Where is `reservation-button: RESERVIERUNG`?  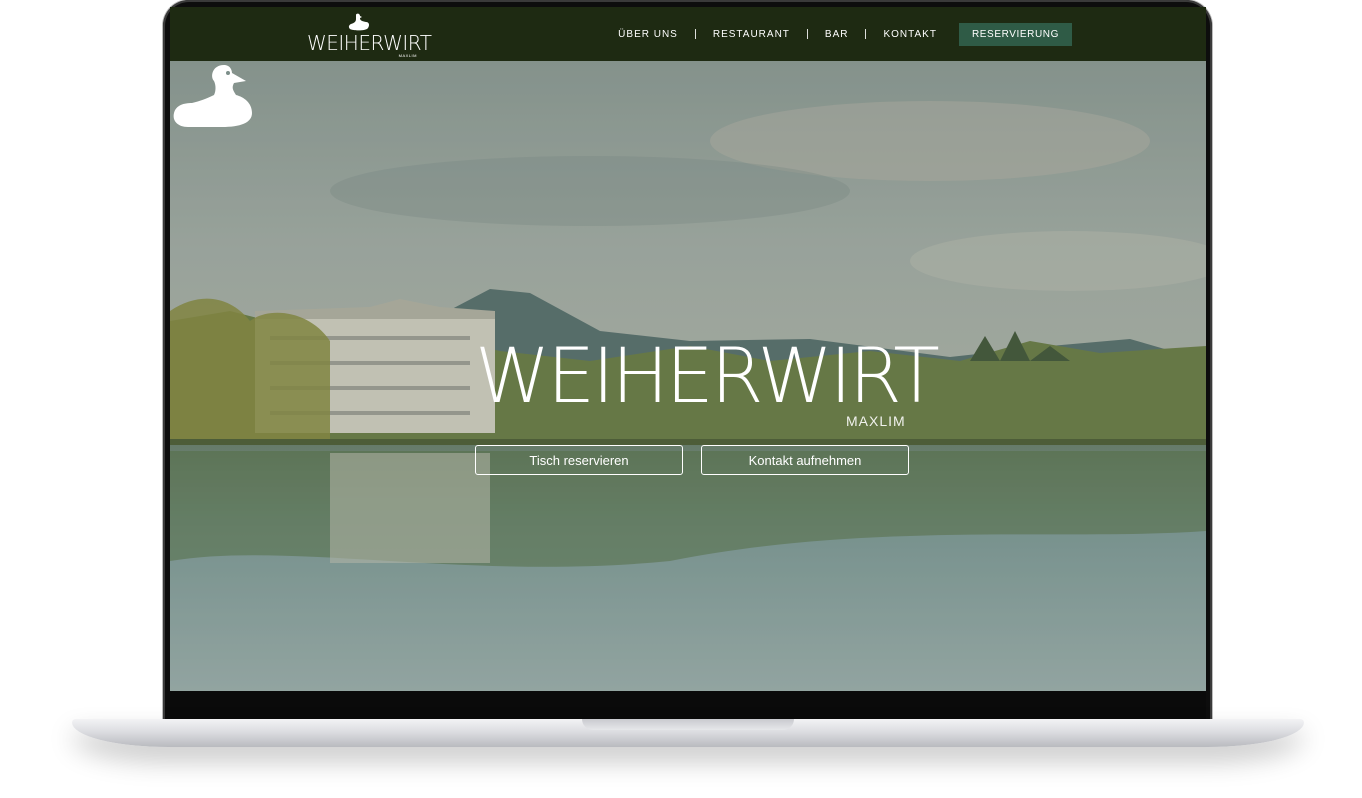
reservation-button: RESERVIERUNG is located at coordinates (1015, 34).